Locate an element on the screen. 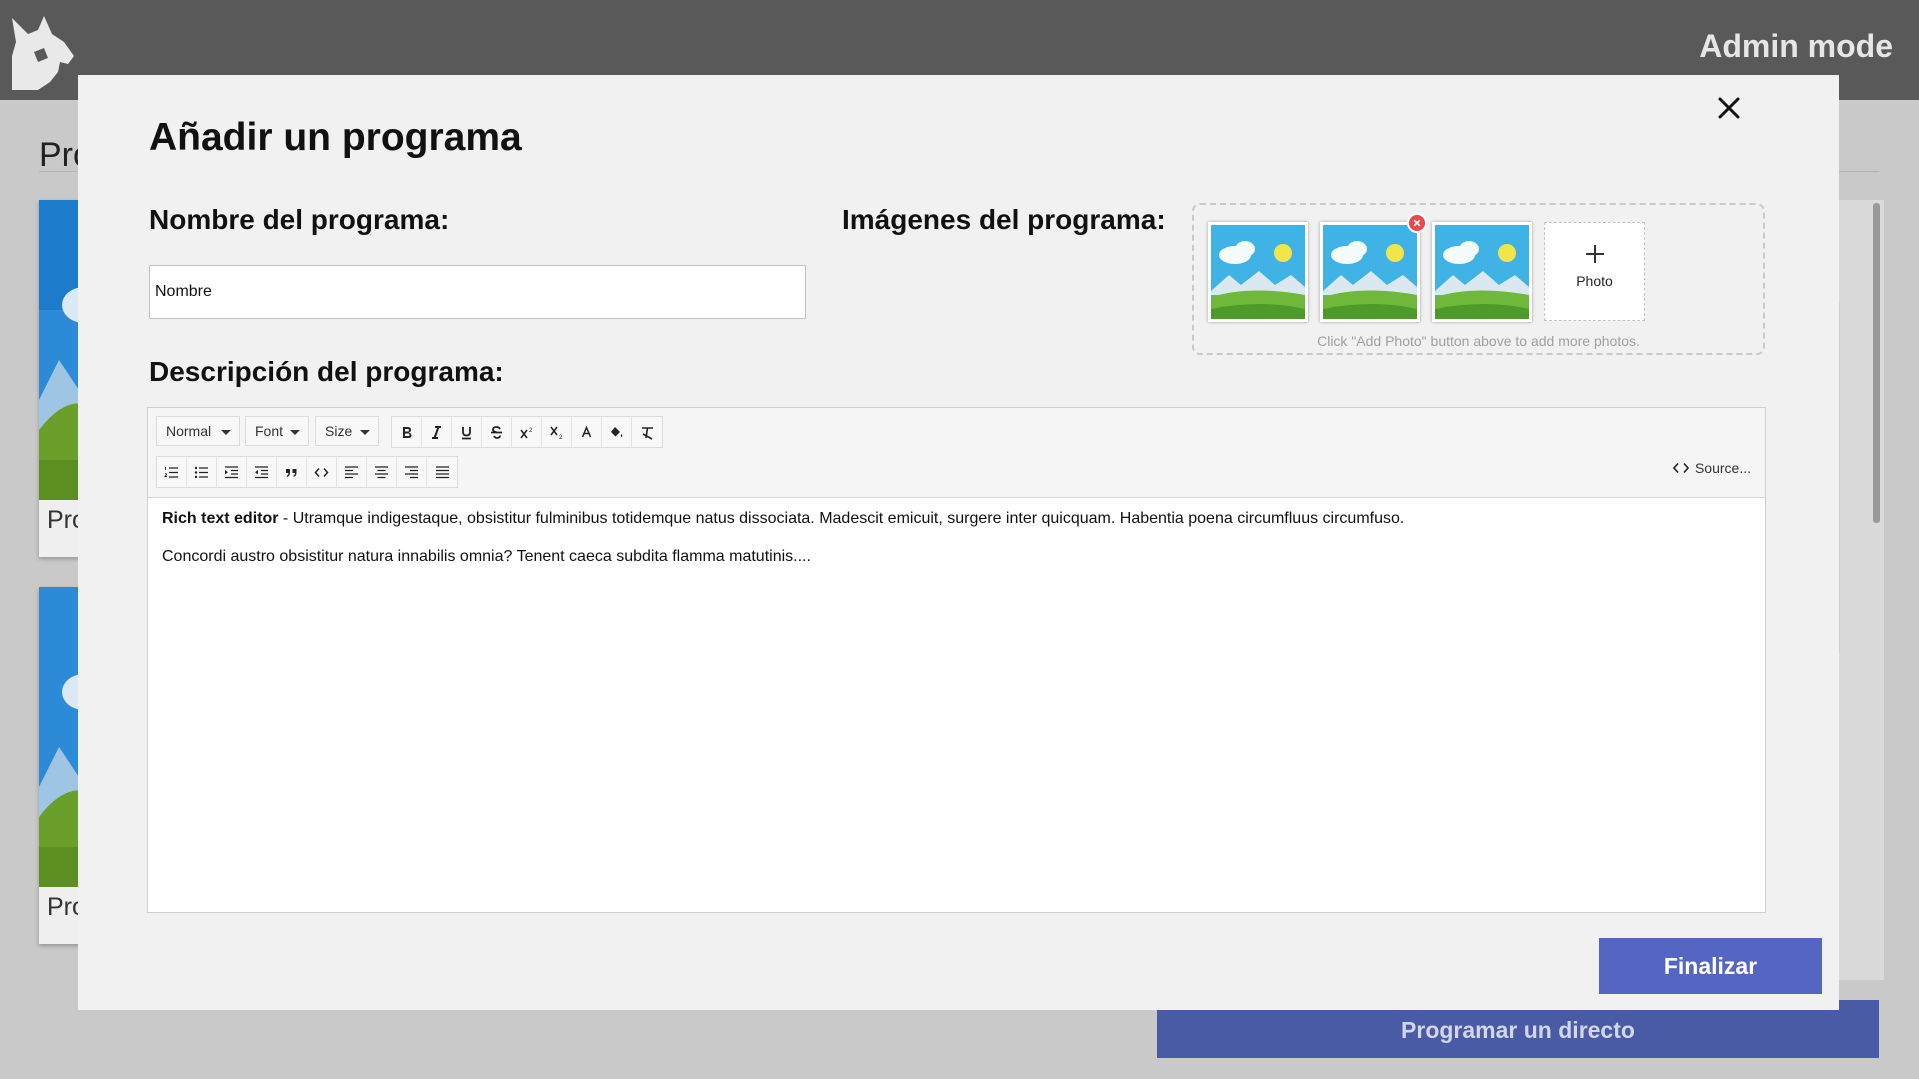 The height and width of the screenshot is (1079, 1919). program-description-label: Descripción del programa: is located at coordinates (326, 371).